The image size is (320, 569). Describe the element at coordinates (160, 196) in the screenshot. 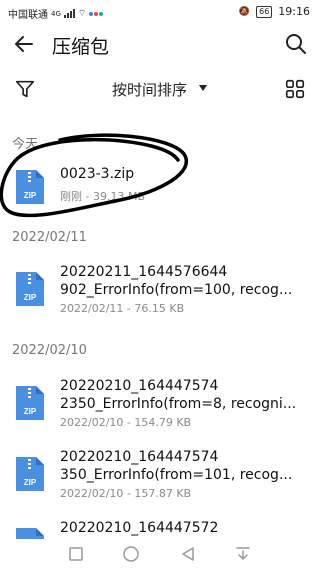

I see `file-row: ZIP 0023-3.zip 刚刚 - 39.13 MB` at that location.